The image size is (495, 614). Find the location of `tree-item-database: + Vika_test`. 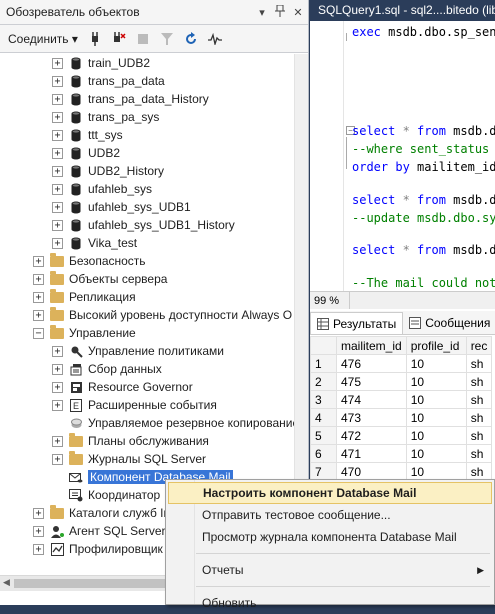

tree-item-database: + Vika_test is located at coordinates (94, 243).